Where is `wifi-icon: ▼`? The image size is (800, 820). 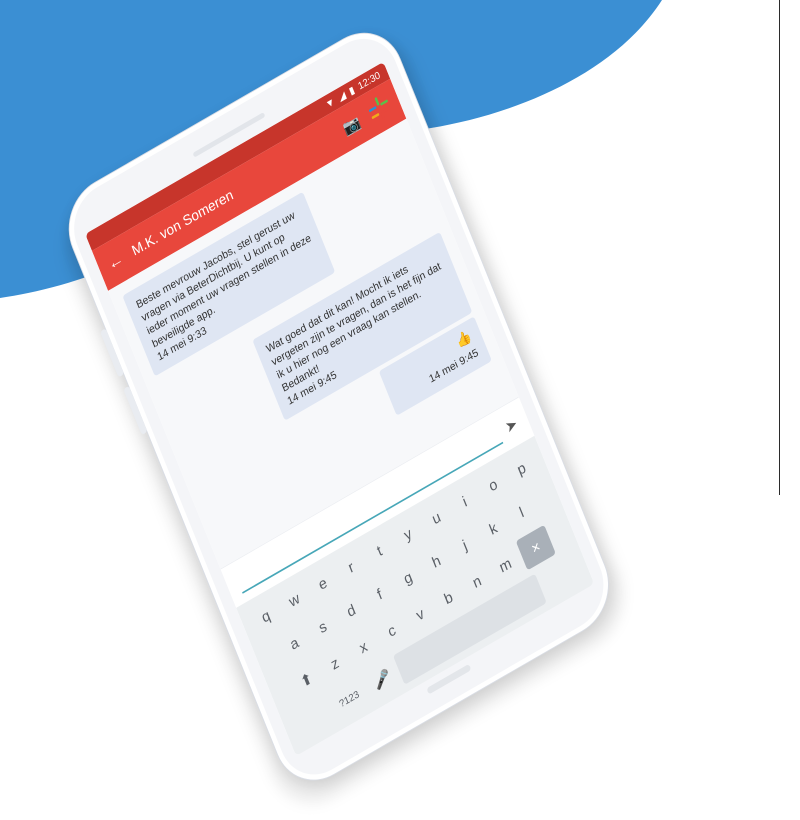
wifi-icon: ▼ is located at coordinates (330, 103).